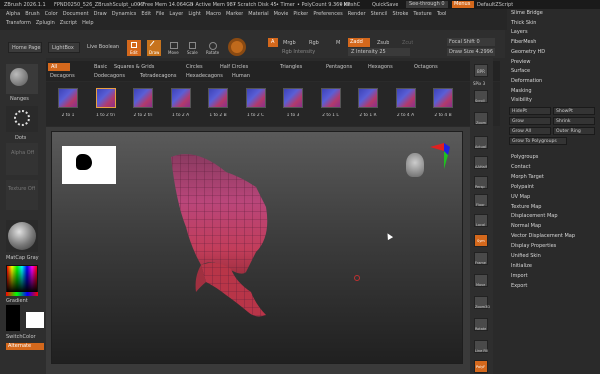  I want to click on aahalf-button: AAHalf, so click(481, 162).